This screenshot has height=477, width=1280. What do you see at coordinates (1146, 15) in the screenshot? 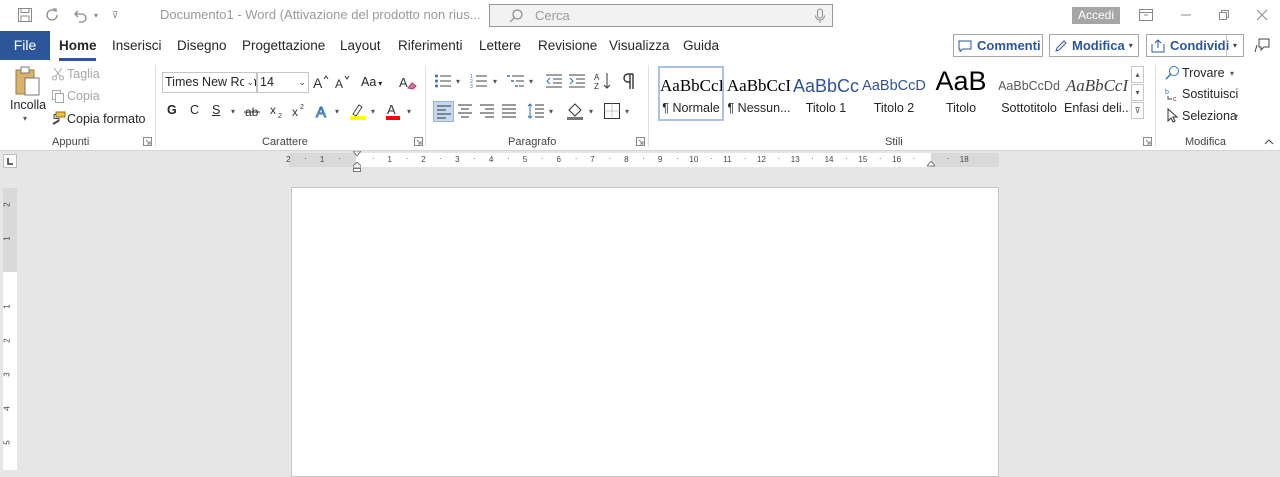
I see `ribbon-display-options-icon` at bounding box center [1146, 15].